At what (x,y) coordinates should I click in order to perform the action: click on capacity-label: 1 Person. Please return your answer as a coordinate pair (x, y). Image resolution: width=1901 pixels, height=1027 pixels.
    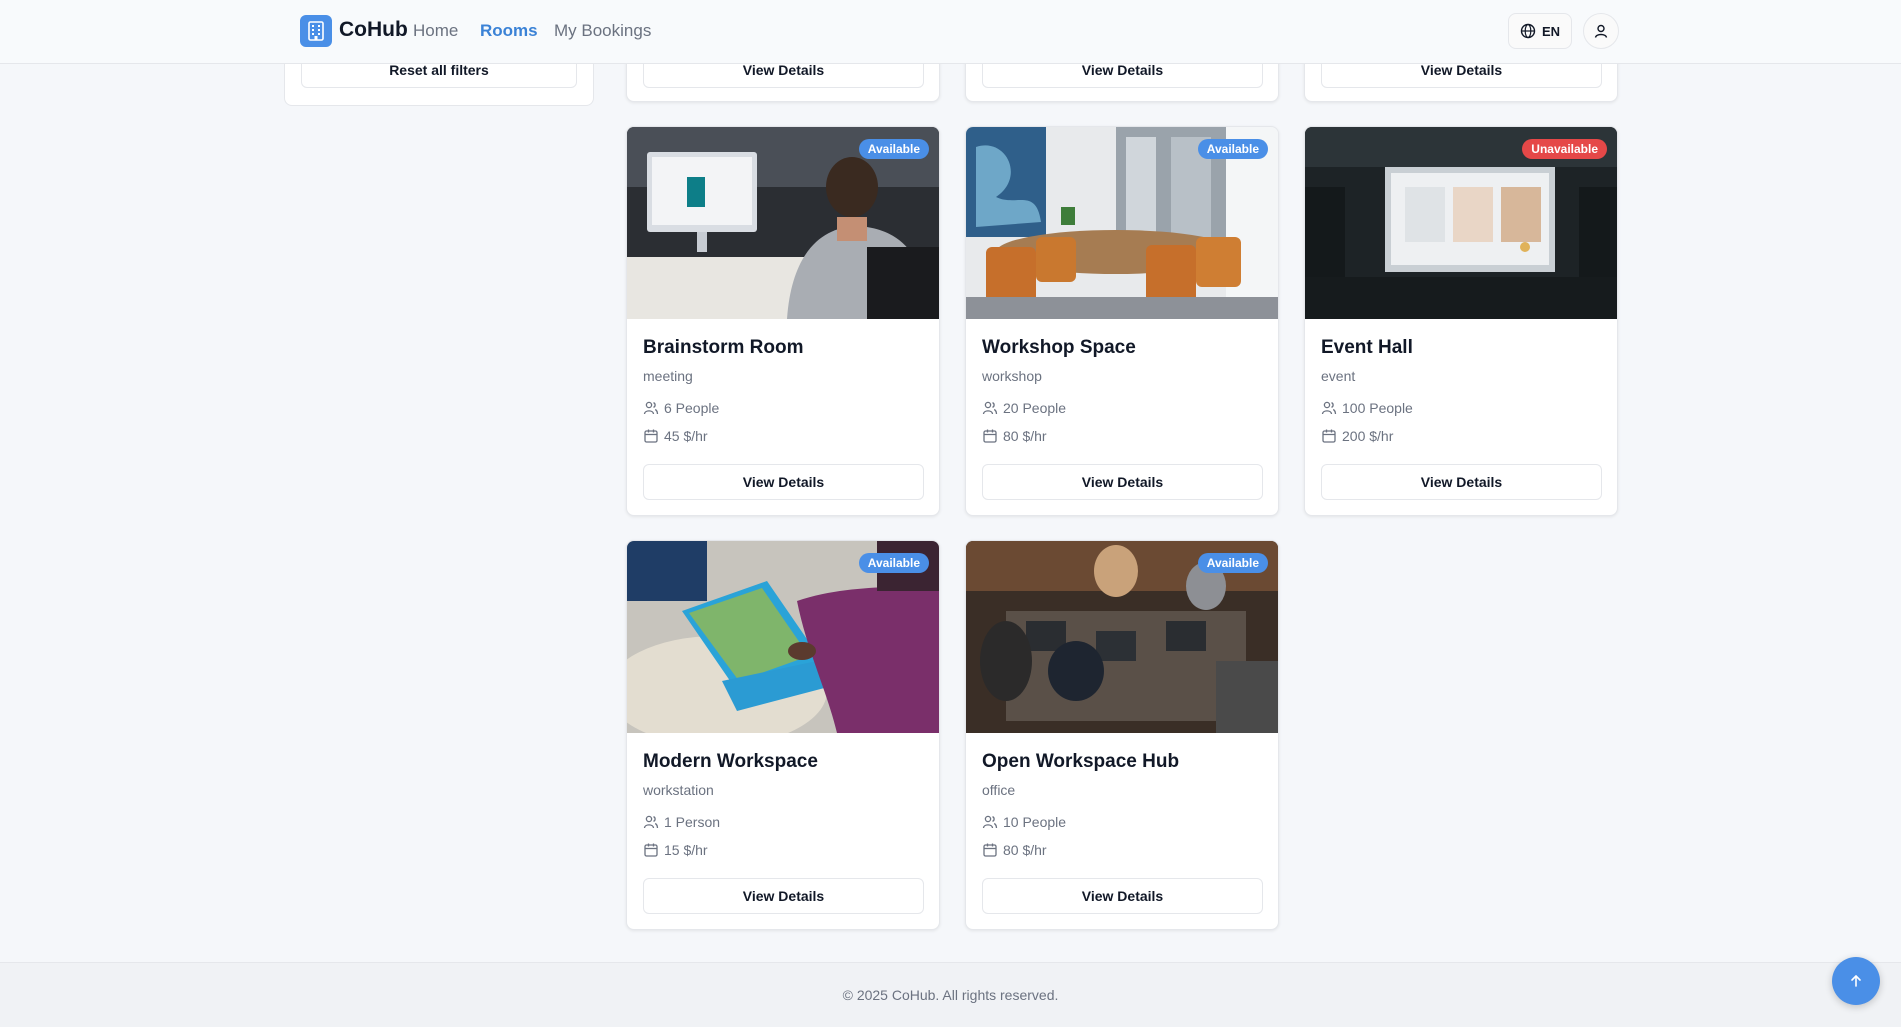
    Looking at the image, I should click on (692, 822).